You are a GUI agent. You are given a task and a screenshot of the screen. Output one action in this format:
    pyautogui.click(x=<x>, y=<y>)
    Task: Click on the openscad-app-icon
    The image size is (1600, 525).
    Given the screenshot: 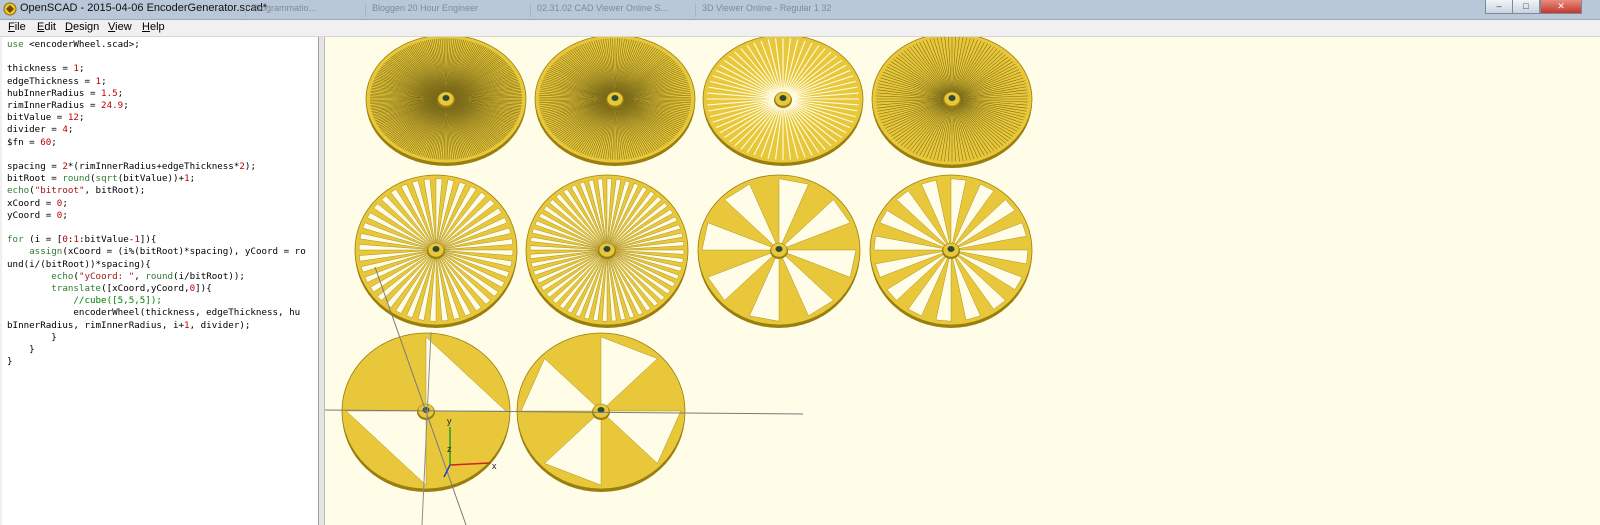 What is the action you would take?
    pyautogui.click(x=10, y=9)
    